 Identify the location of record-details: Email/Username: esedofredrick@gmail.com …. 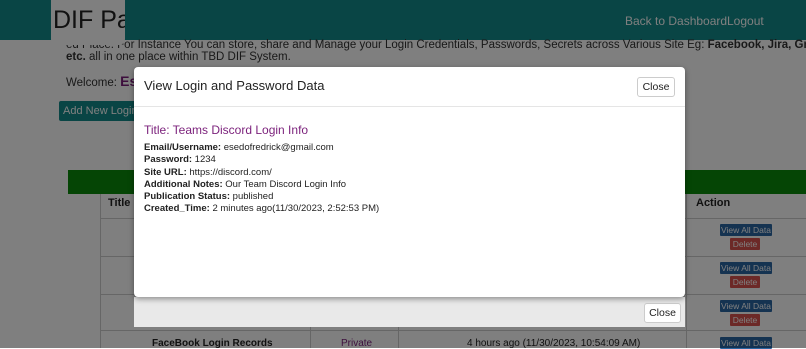
(261, 179).